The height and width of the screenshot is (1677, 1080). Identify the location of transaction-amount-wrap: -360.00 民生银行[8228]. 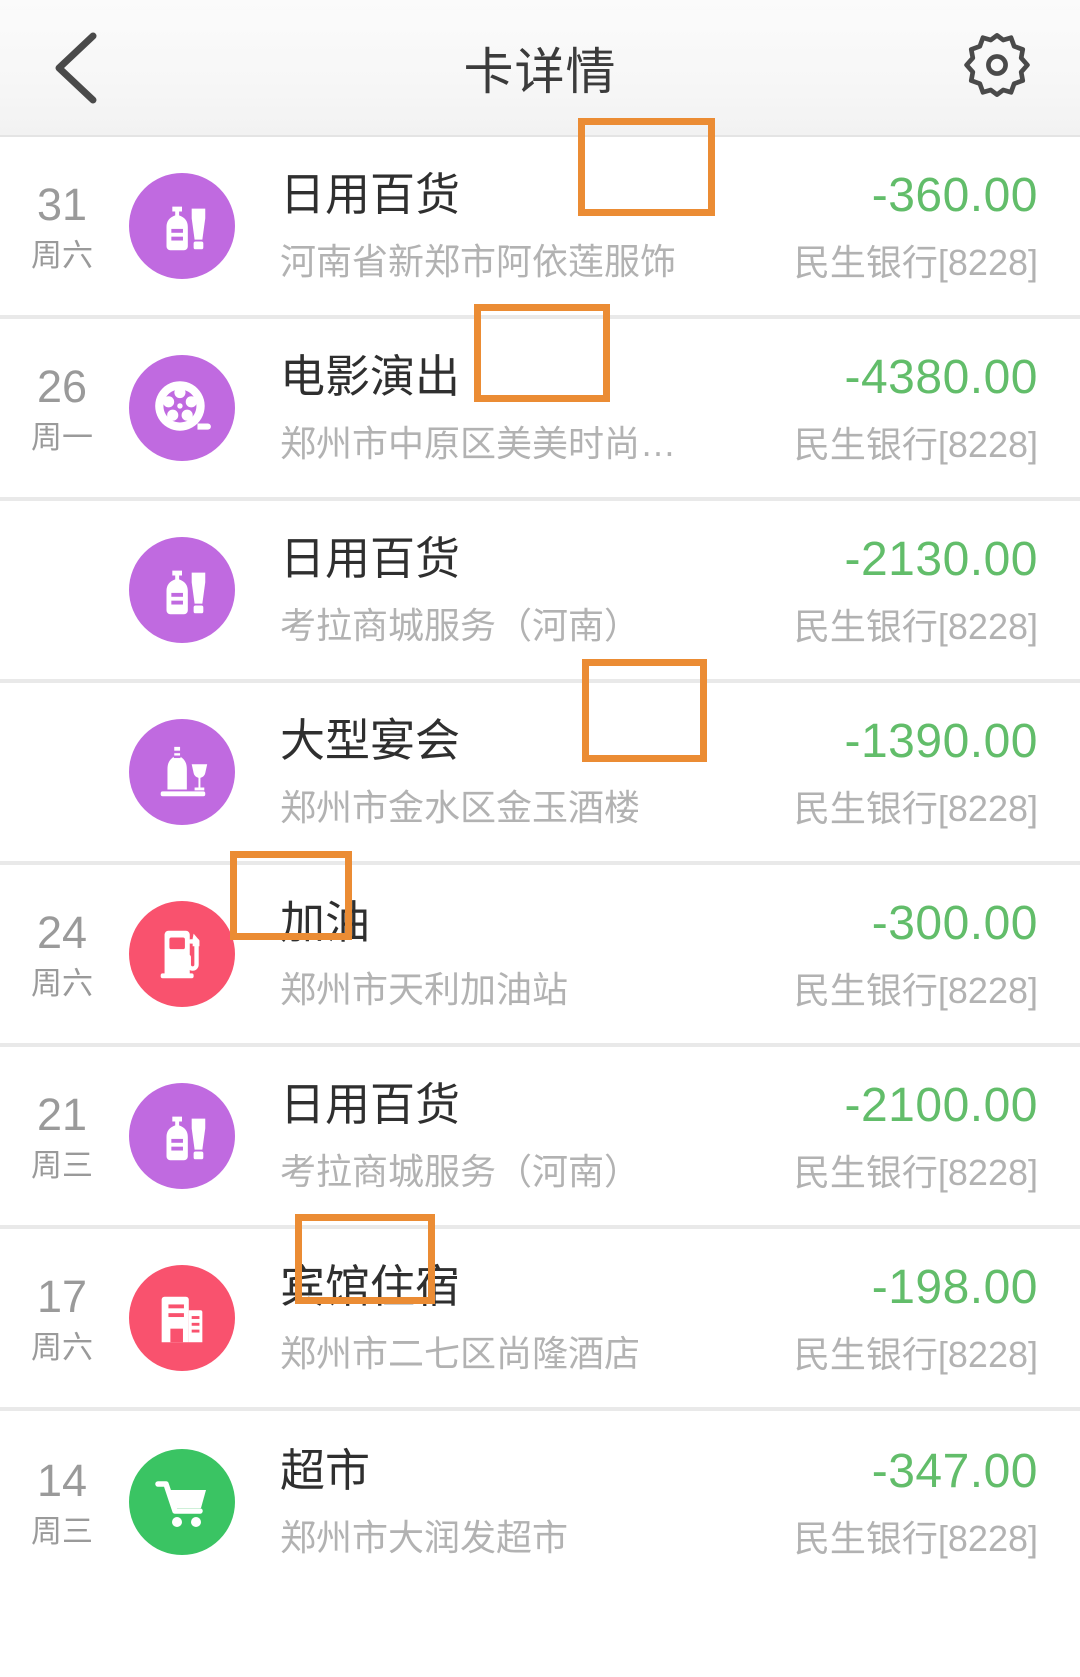
(936, 225).